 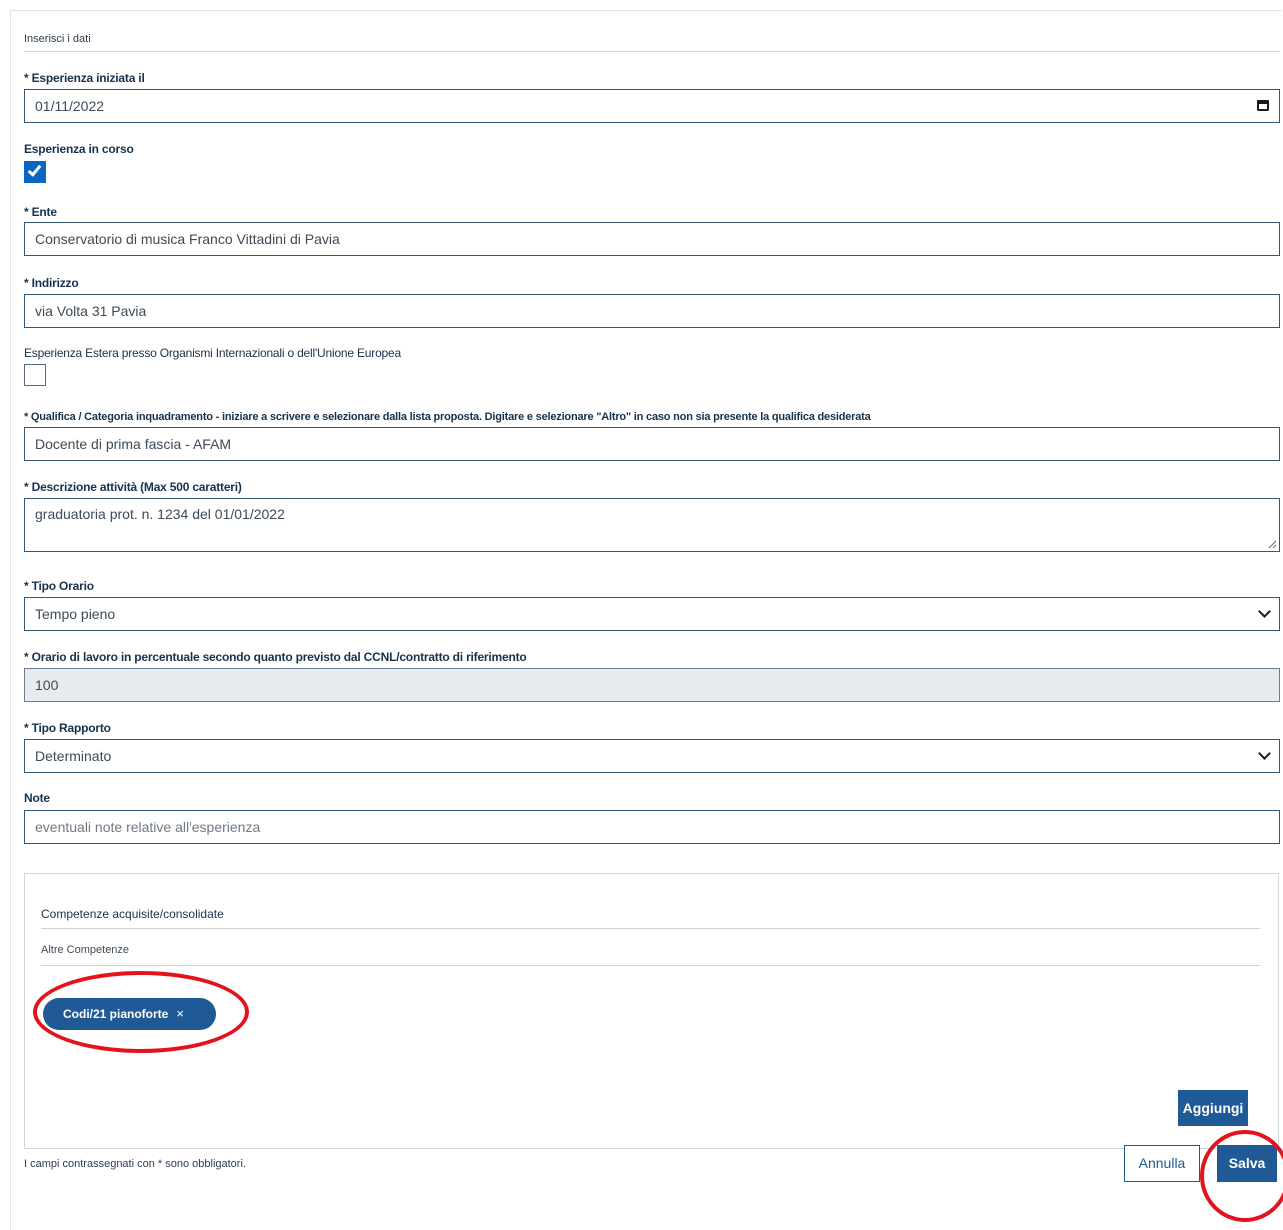 What do you see at coordinates (73, 756) in the screenshot?
I see `tipo-rapporto-value: Determinato` at bounding box center [73, 756].